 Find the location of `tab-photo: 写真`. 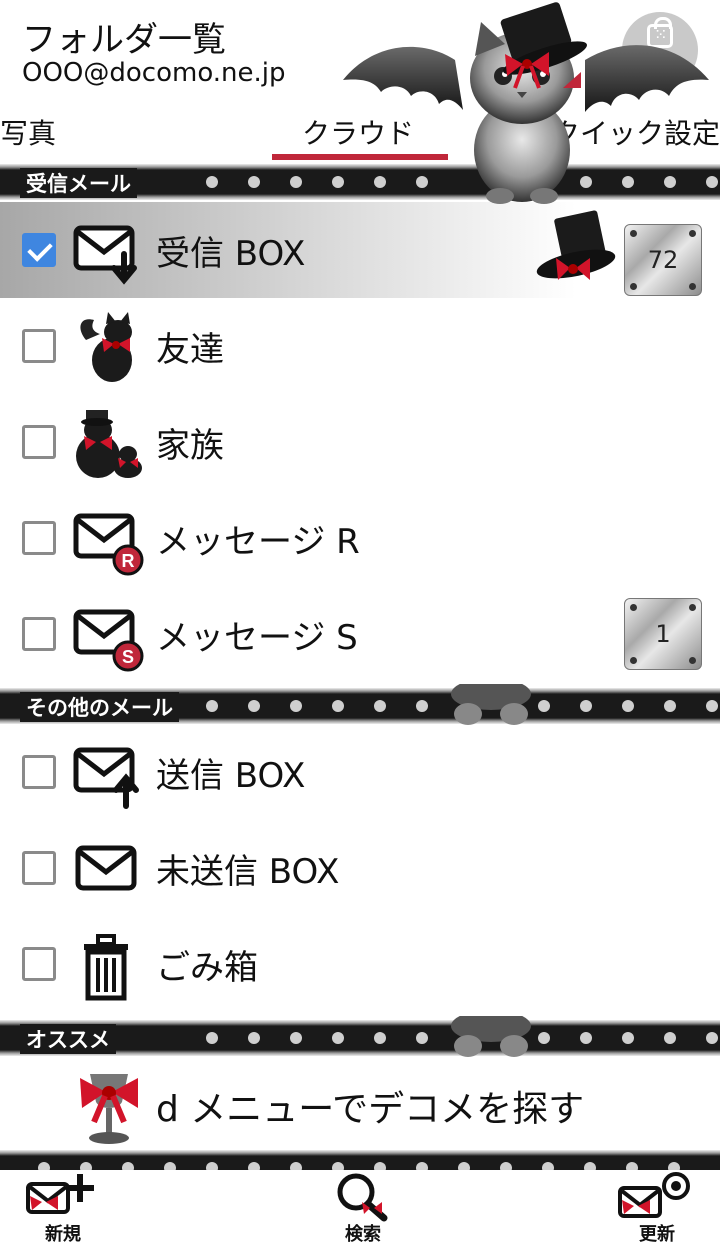

tab-photo: 写真 is located at coordinates (28, 132).